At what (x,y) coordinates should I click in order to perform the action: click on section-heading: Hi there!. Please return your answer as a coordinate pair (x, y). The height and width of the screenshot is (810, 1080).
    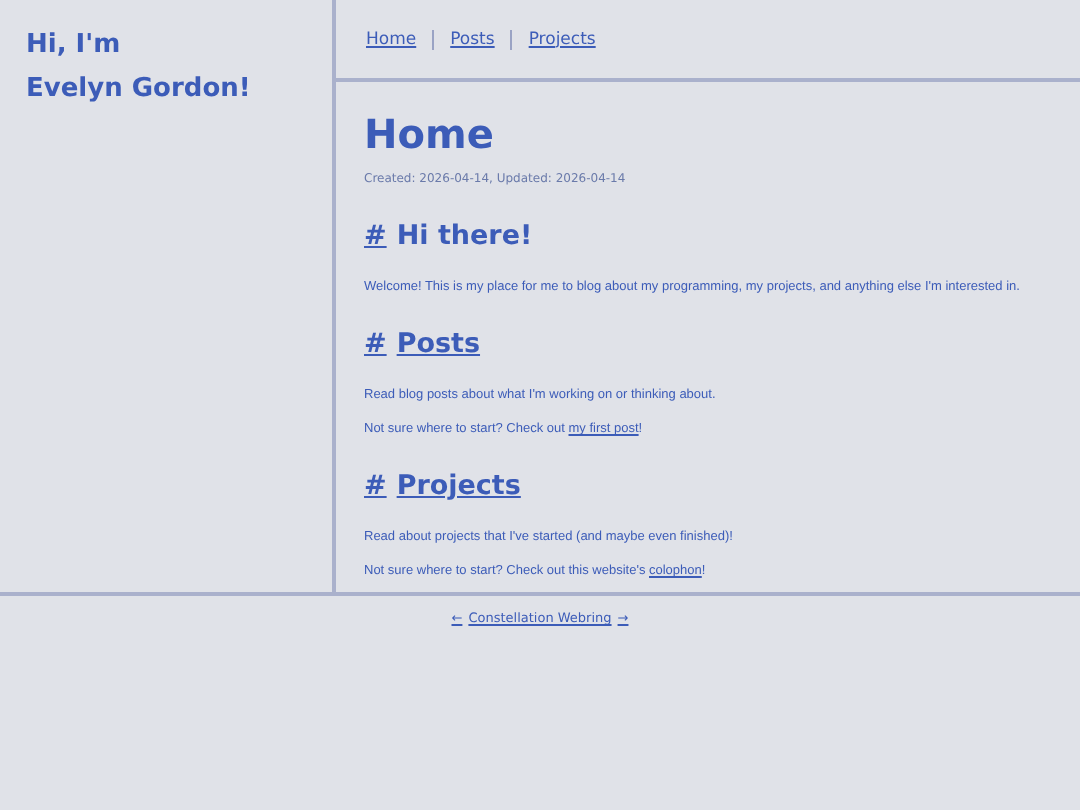
    Looking at the image, I should click on (464, 236).